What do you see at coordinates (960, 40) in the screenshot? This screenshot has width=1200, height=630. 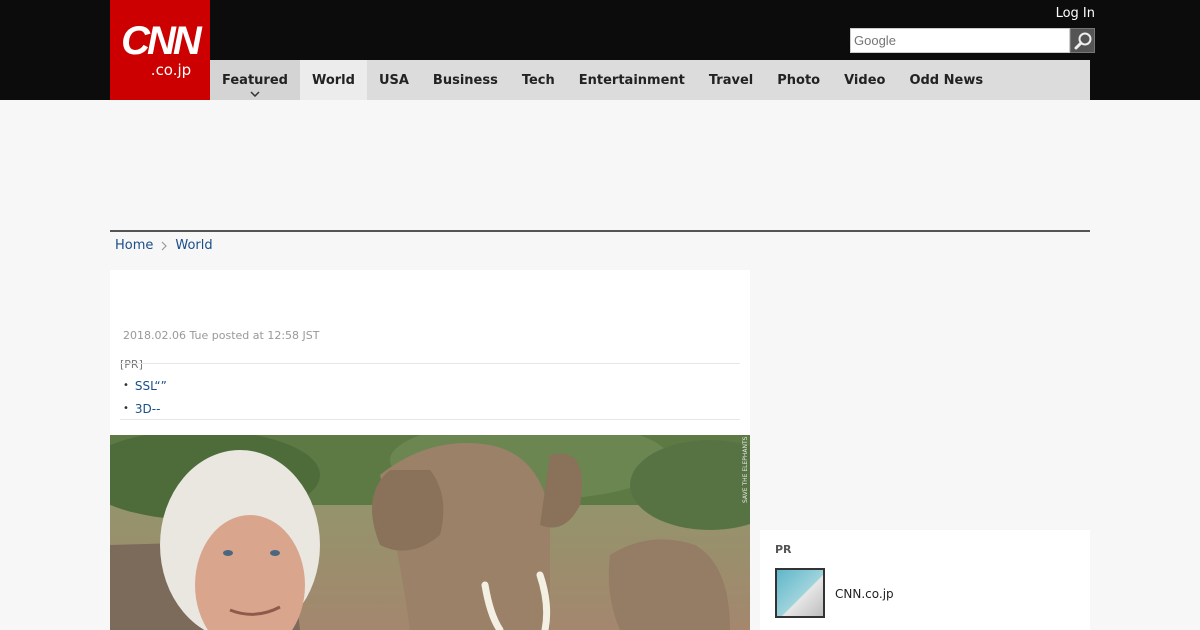 I see `search-input` at bounding box center [960, 40].